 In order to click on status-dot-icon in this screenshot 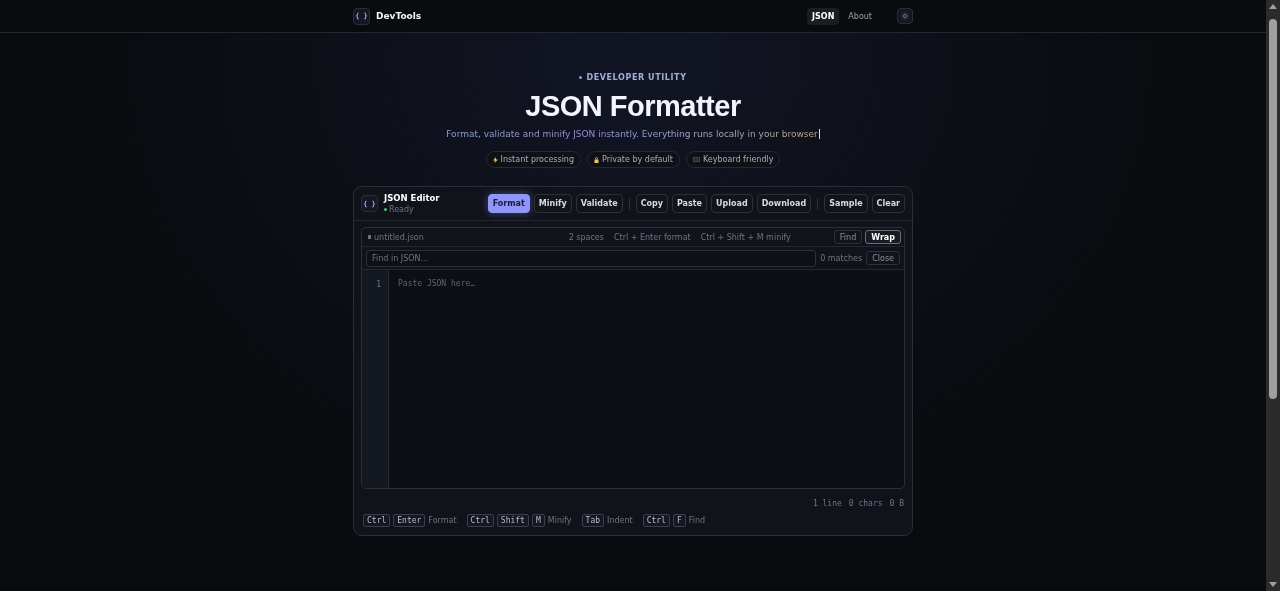, I will do `click(385, 209)`.